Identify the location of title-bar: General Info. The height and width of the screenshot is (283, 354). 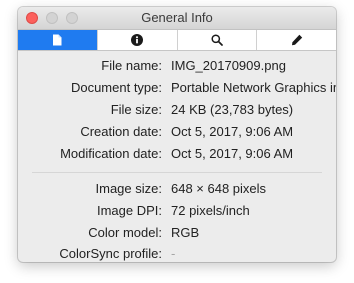
(177, 18).